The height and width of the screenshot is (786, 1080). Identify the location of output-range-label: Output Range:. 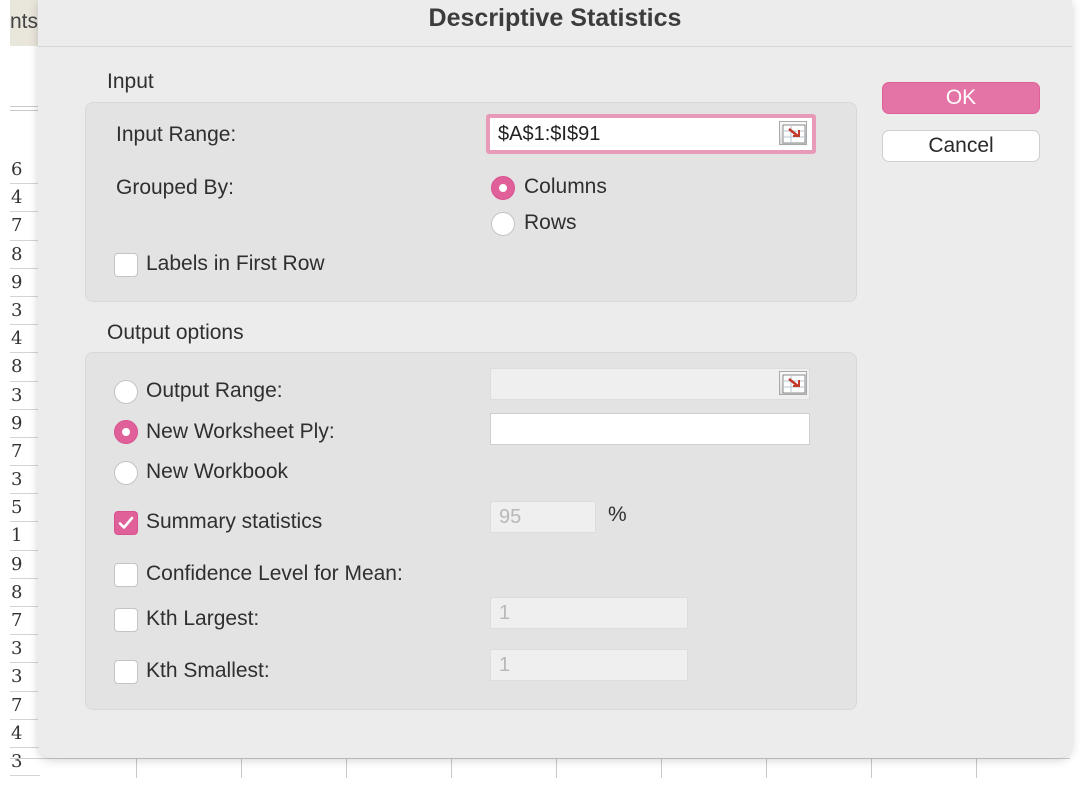
(214, 391).